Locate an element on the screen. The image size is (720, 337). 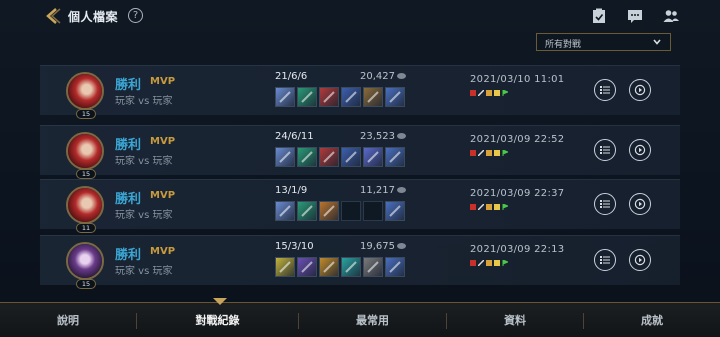
clipboard-icon is located at coordinates (599, 16).